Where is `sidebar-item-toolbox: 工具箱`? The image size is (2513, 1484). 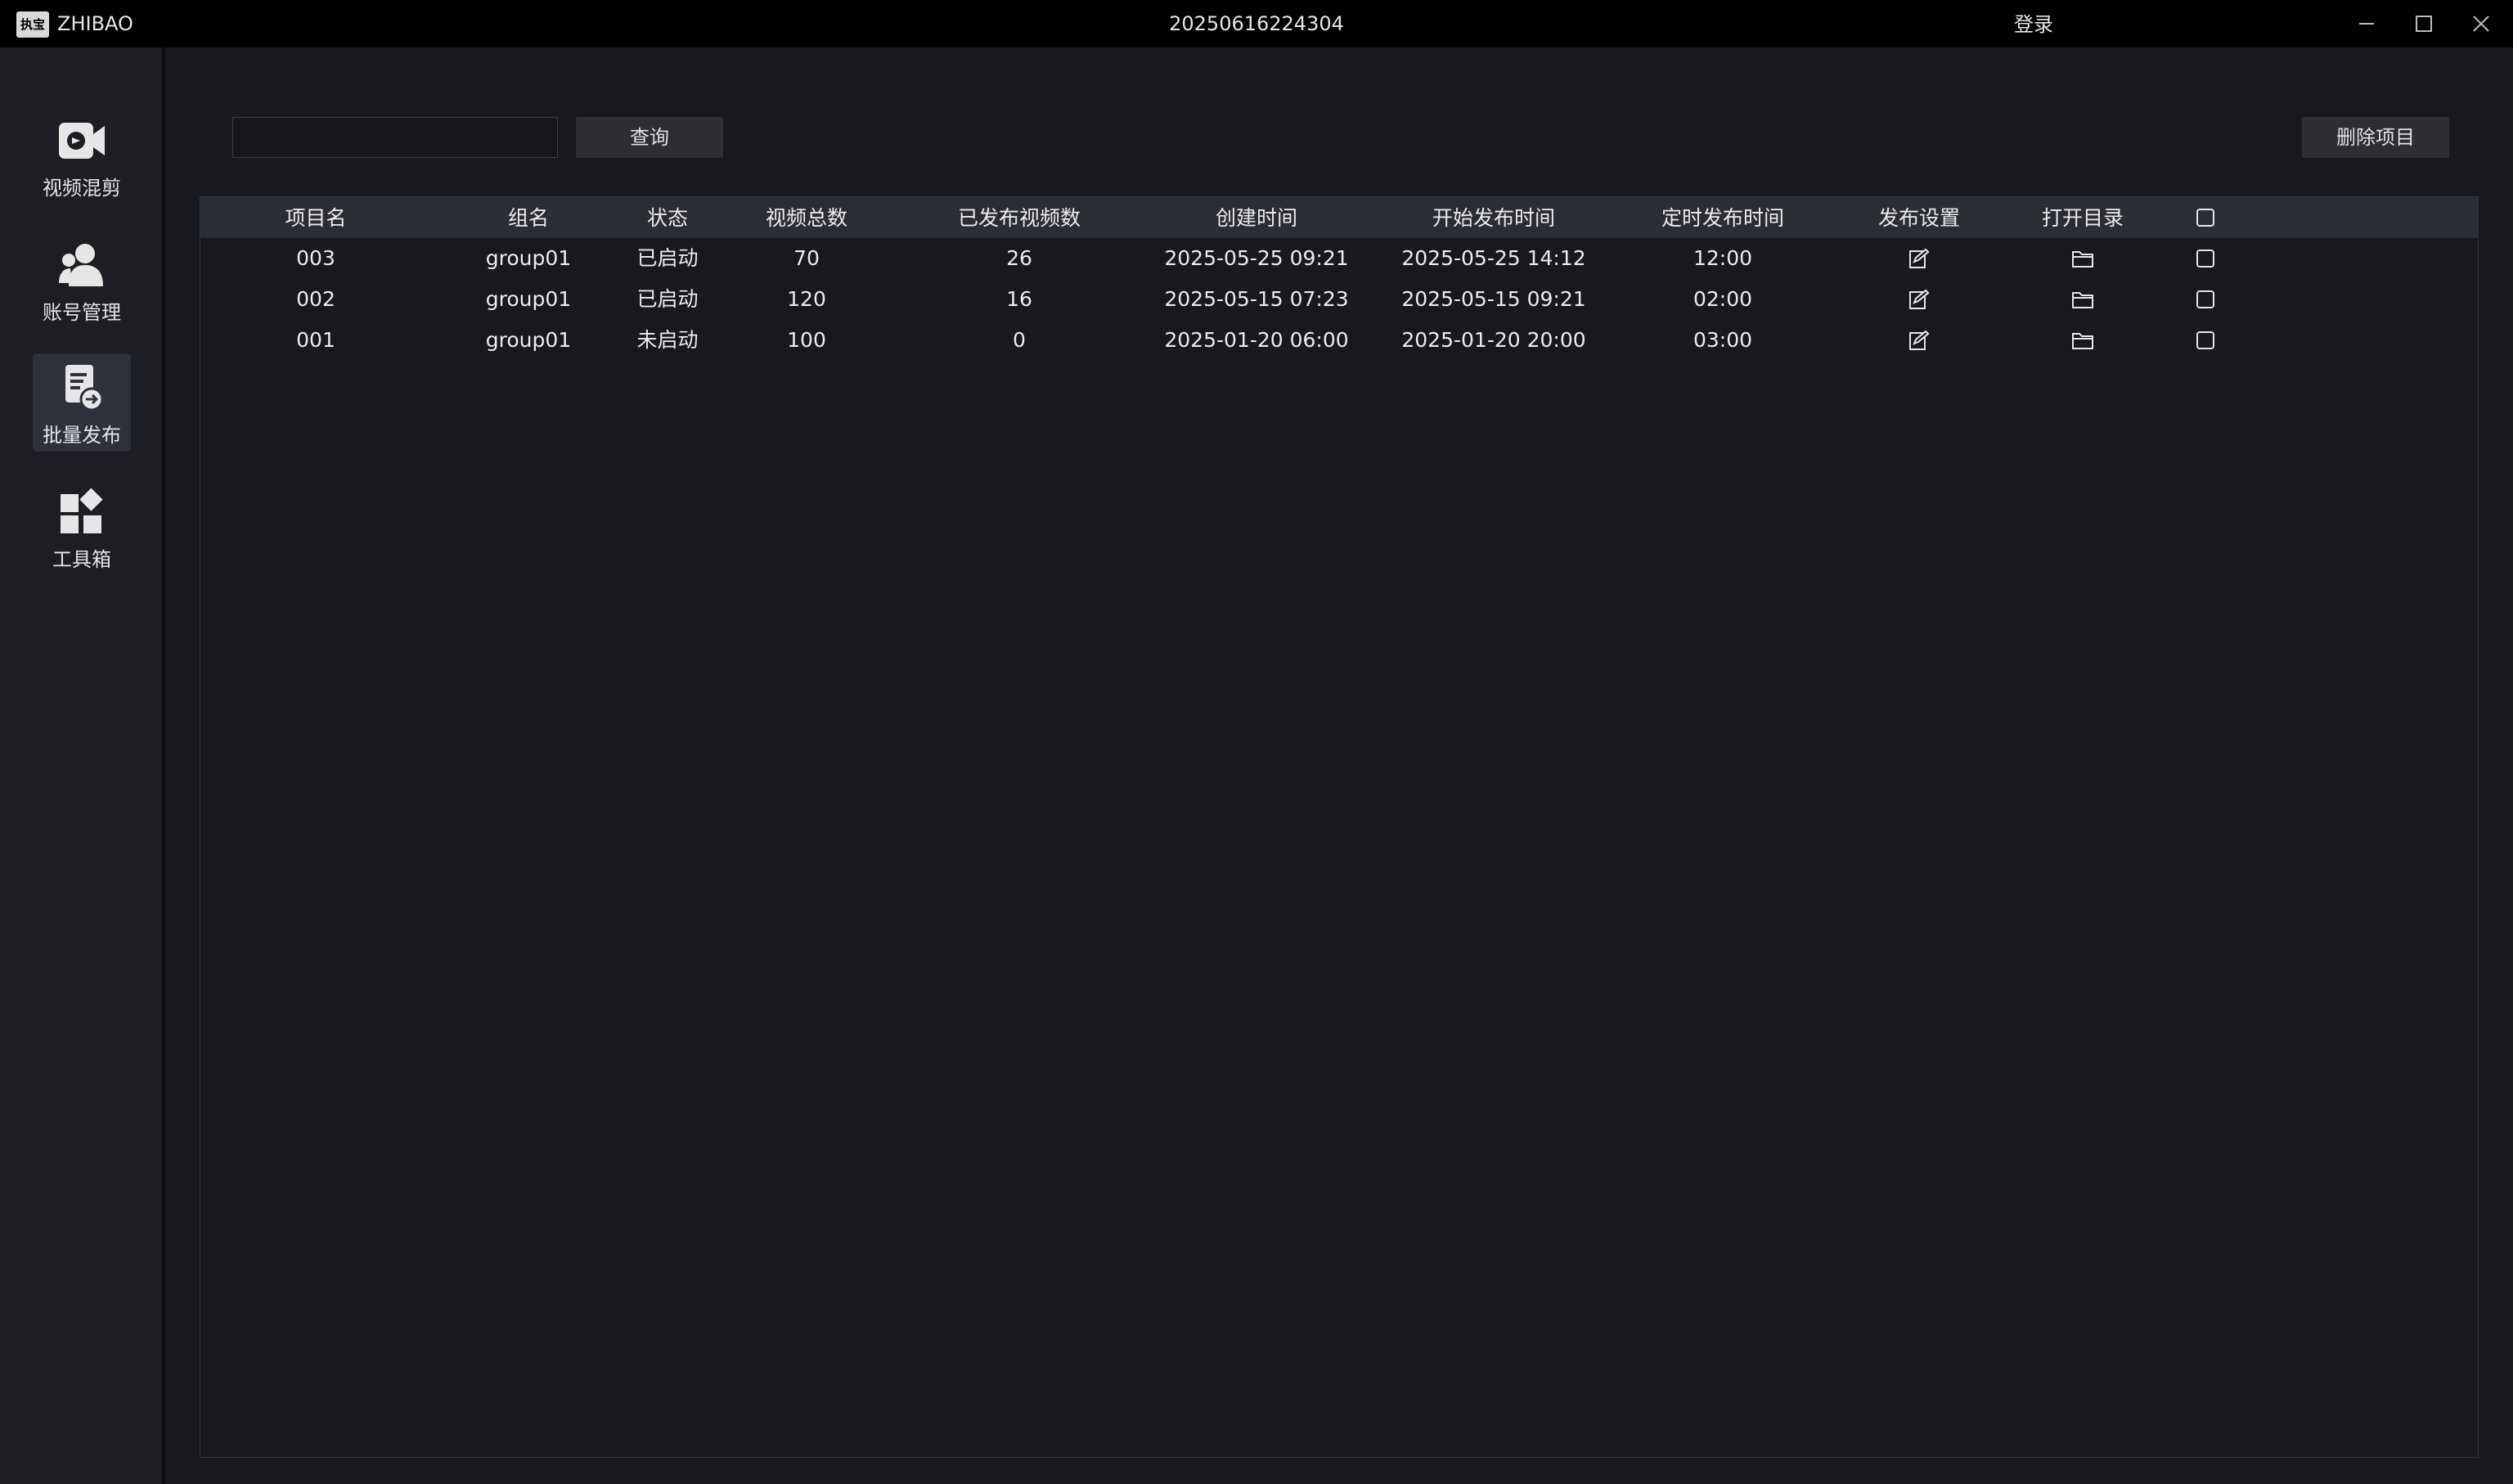
sidebar-item-toolbox: 工具箱 is located at coordinates (82, 527).